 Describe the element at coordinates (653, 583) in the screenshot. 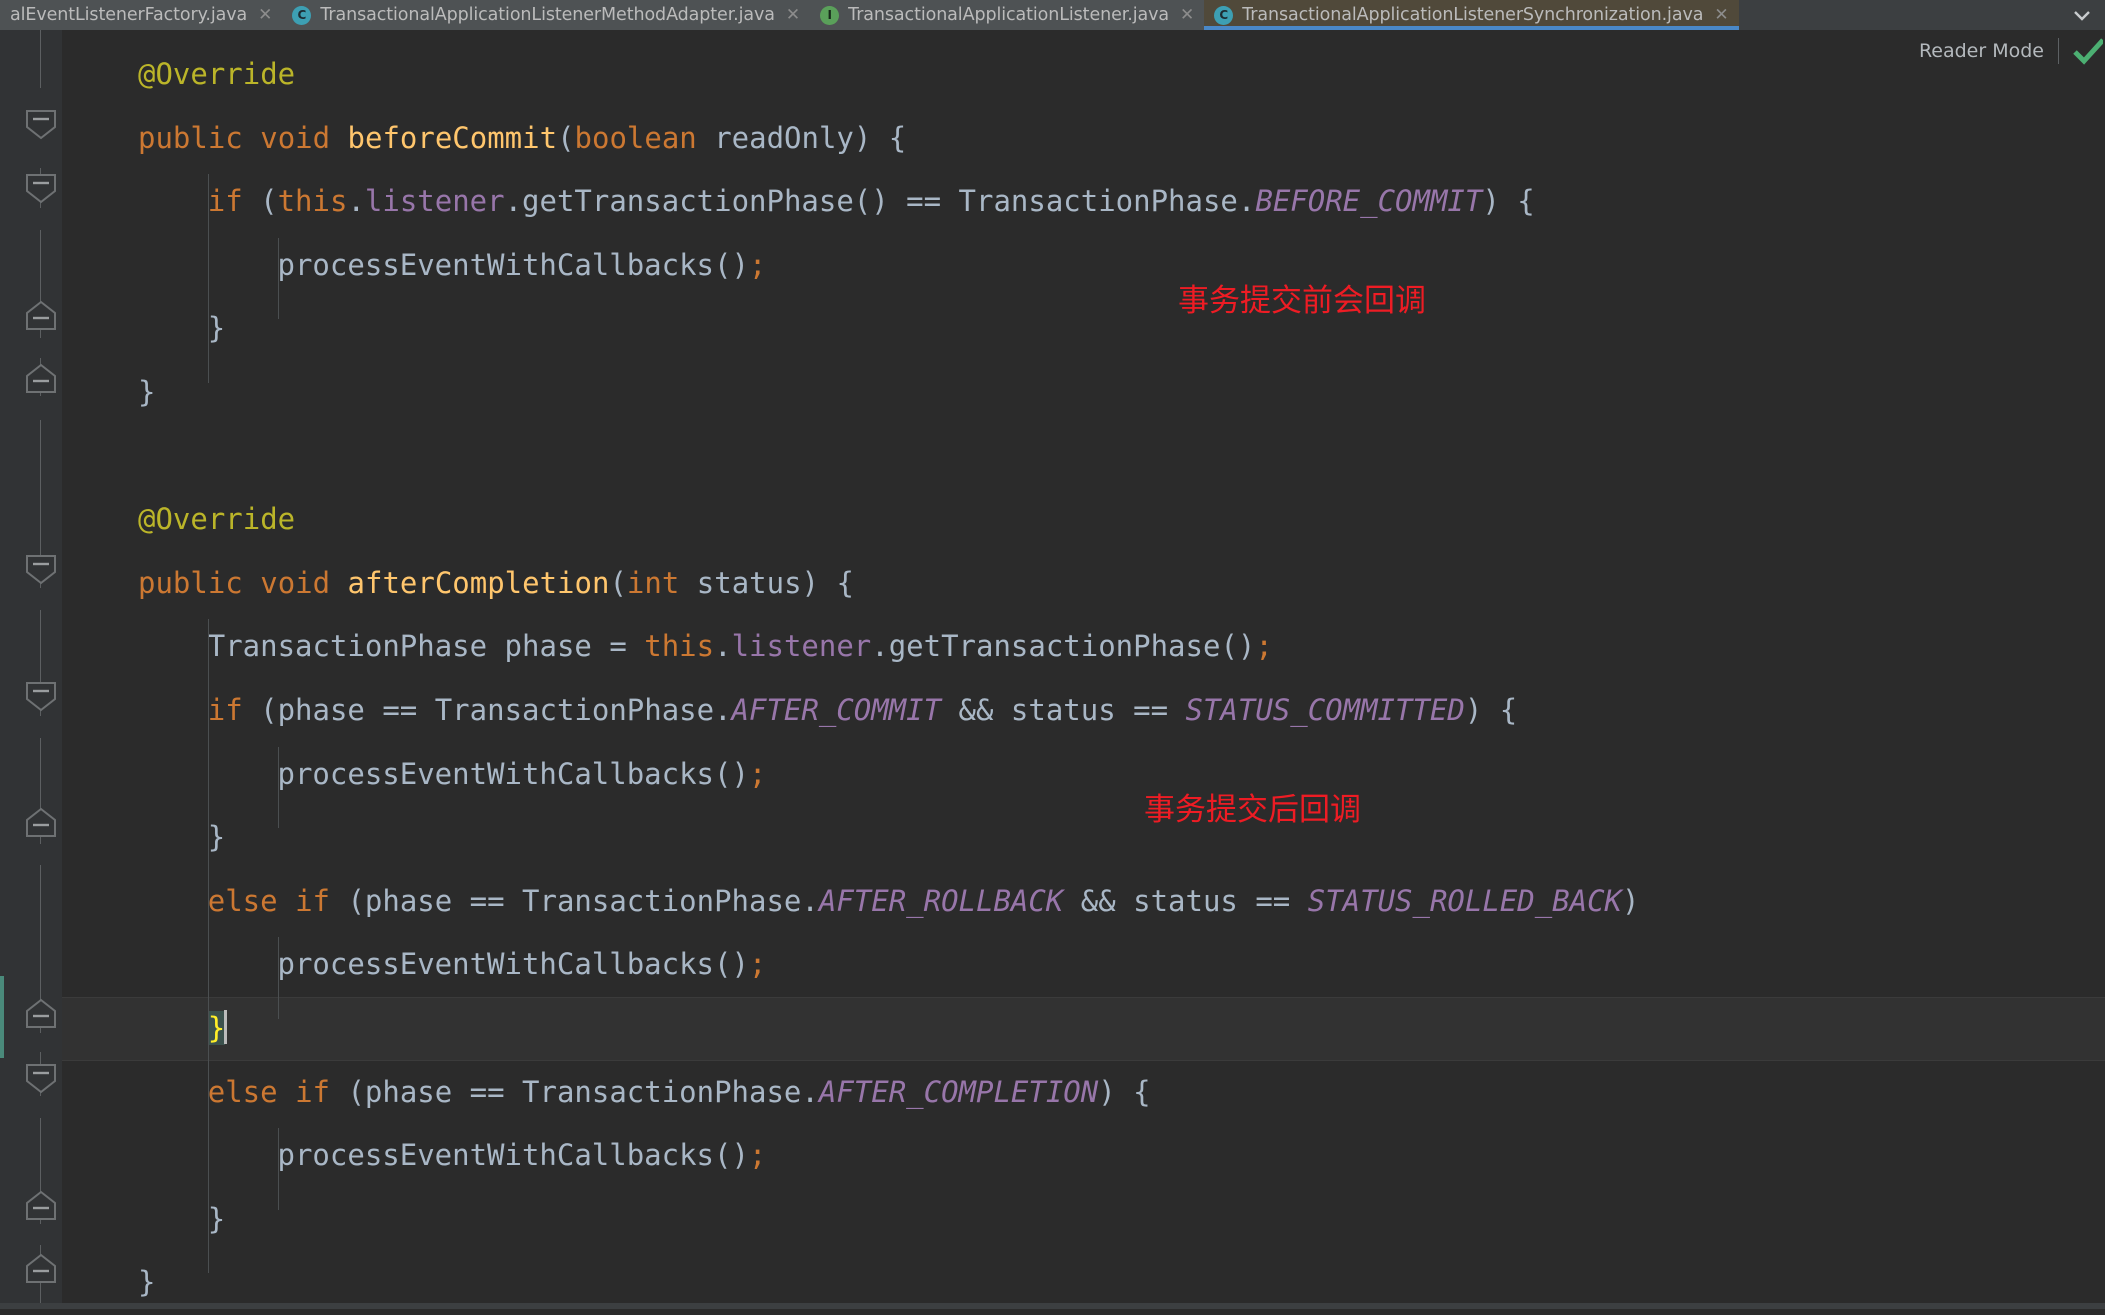

I see `code-token: int` at that location.